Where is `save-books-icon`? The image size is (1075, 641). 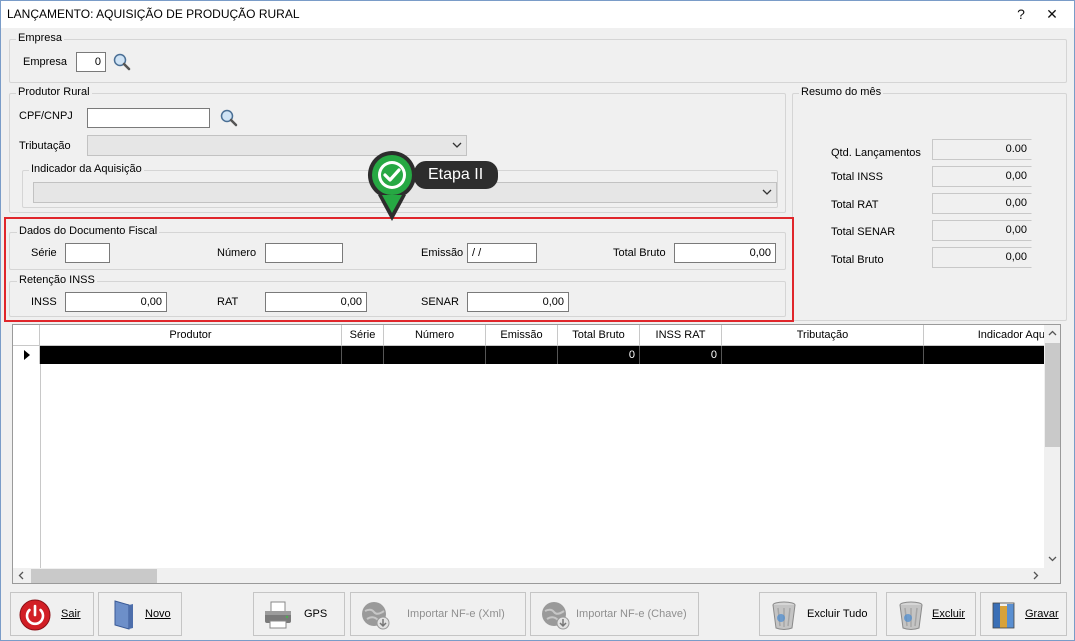 save-books-icon is located at coordinates (1005, 615).